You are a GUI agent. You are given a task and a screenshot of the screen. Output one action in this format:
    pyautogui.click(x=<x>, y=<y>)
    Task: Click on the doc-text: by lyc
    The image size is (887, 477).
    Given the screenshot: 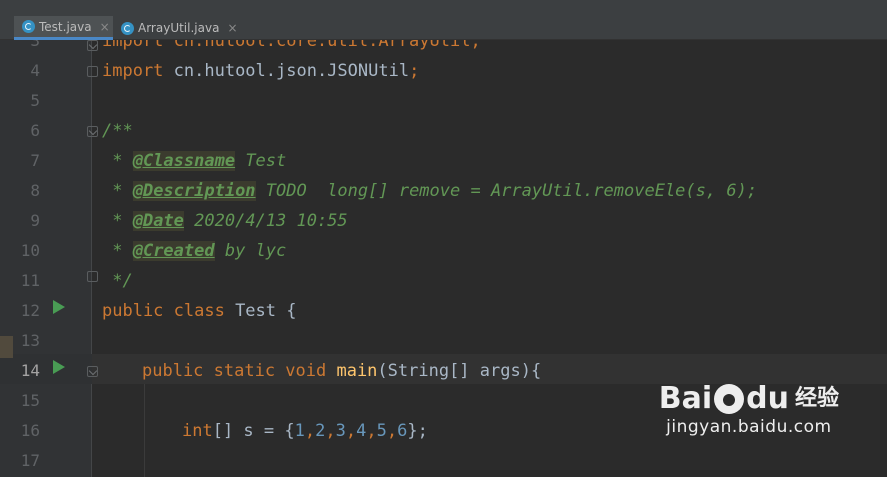 What is the action you would take?
    pyautogui.click(x=250, y=251)
    